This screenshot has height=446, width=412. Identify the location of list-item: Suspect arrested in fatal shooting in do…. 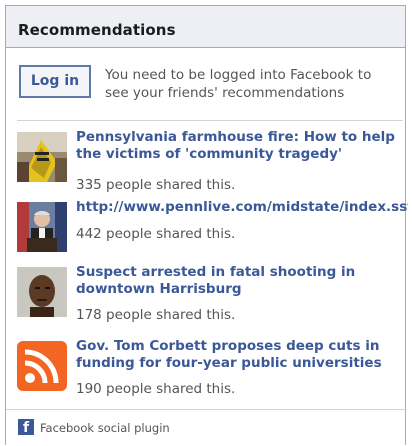
(206, 296).